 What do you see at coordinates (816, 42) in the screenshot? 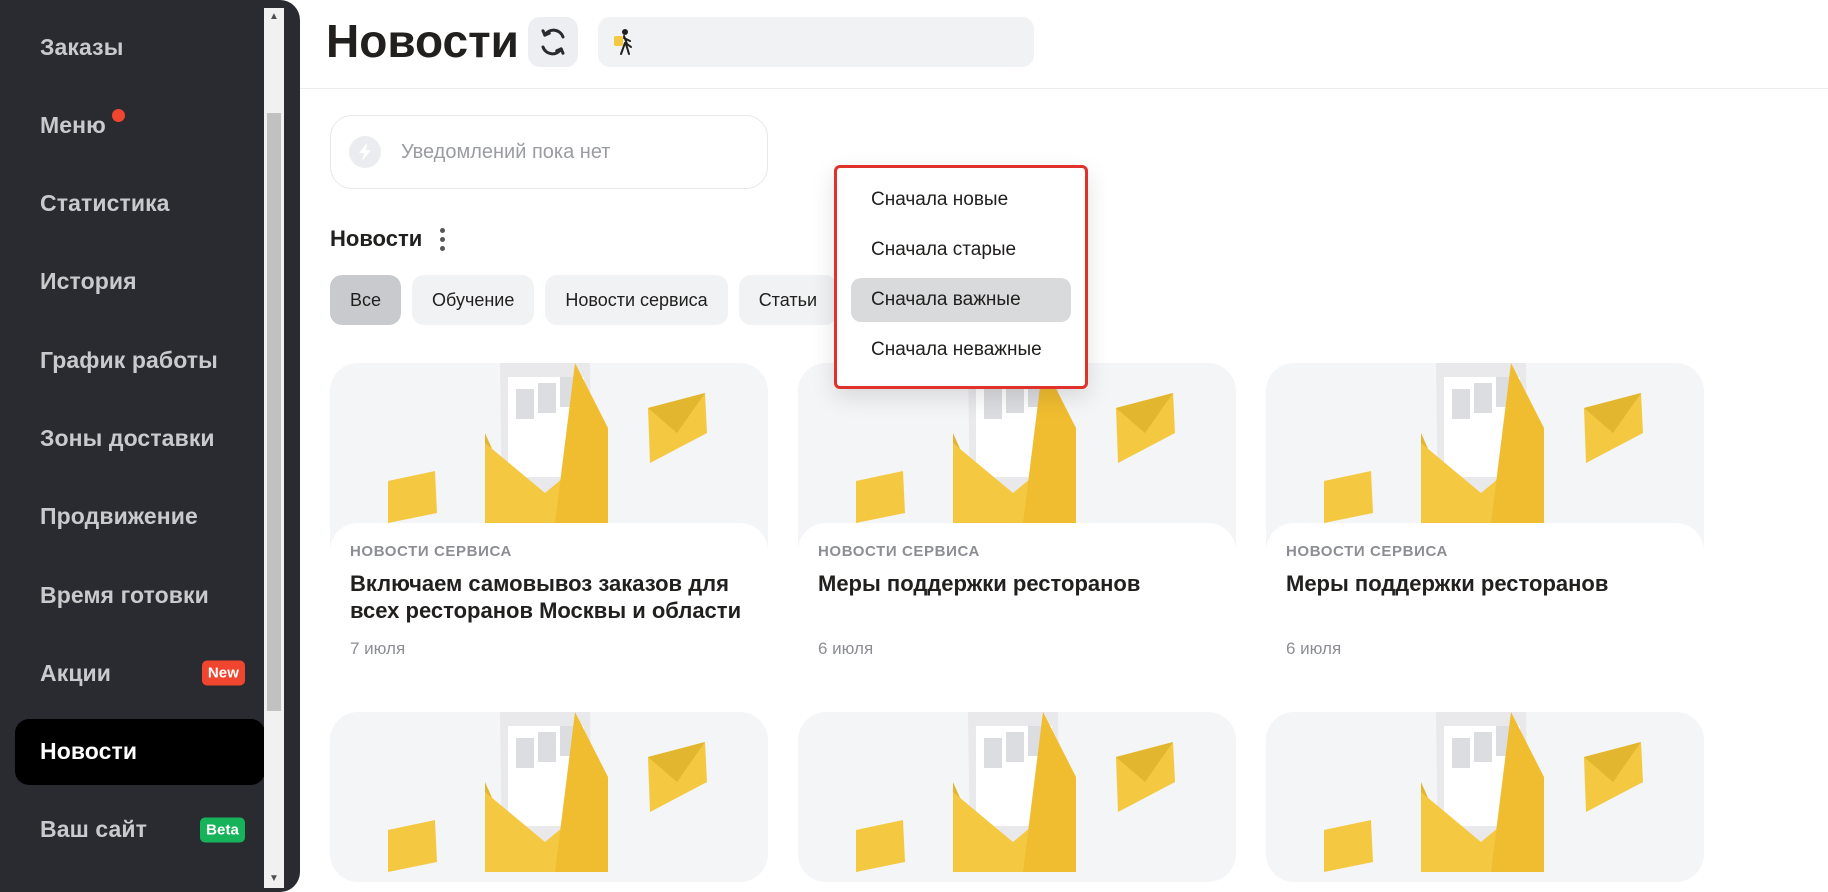
I see `search-input` at bounding box center [816, 42].